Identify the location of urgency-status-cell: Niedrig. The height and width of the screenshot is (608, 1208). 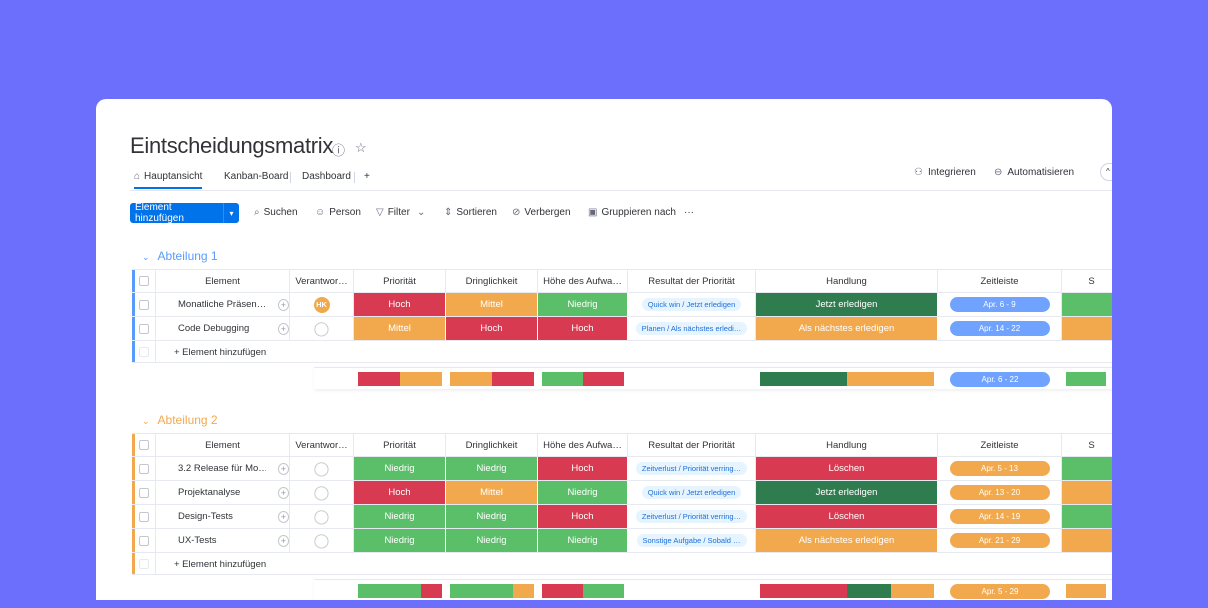
(492, 516).